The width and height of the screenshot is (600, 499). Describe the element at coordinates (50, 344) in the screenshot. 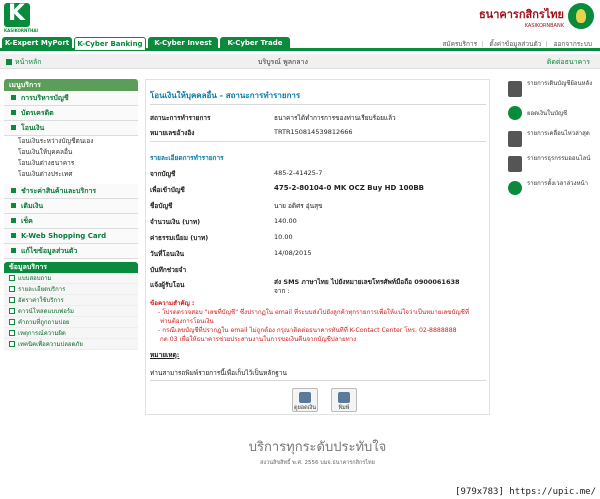

I see `info-item-label: เทคนิคเพื่อความปลอดภัย` at that location.